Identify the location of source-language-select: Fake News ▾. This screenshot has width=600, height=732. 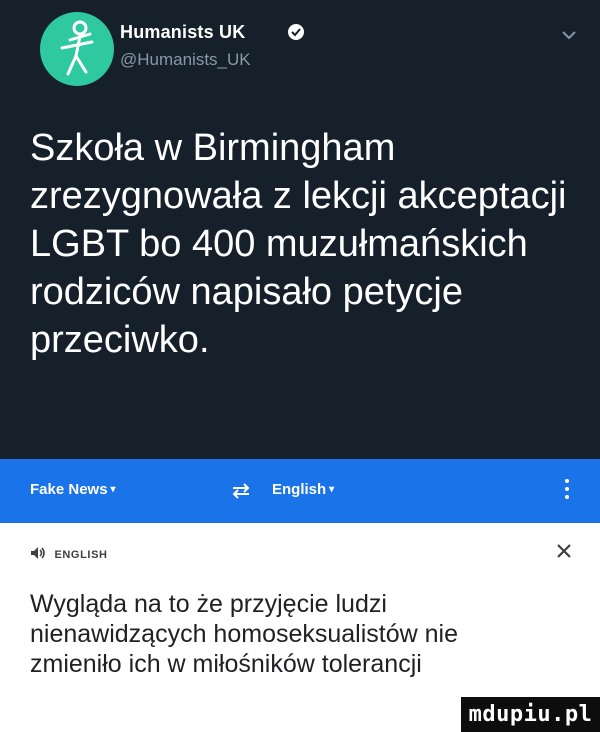
(73, 489).